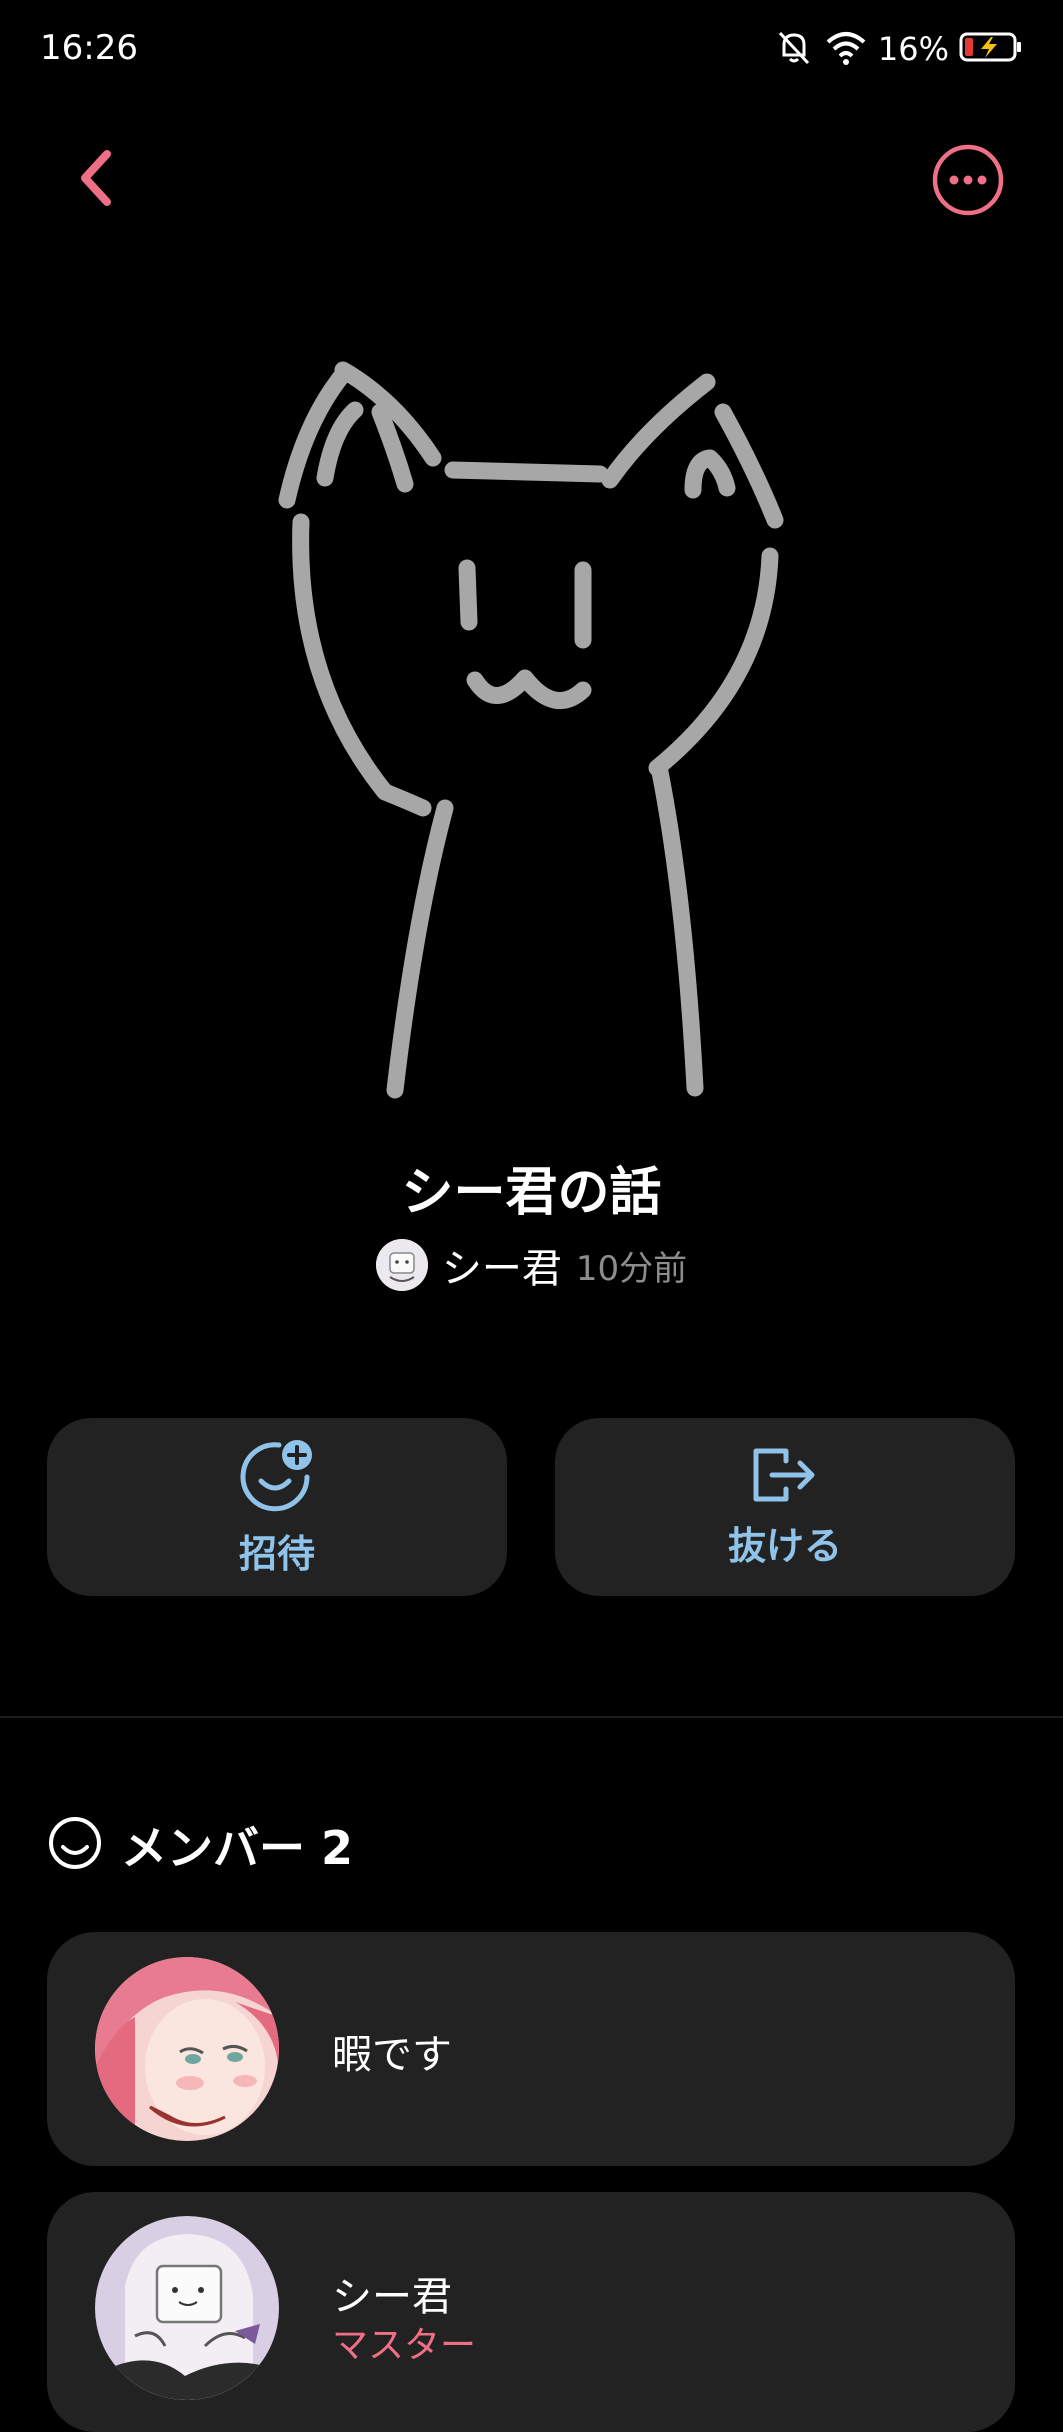 Image resolution: width=1063 pixels, height=2432 pixels. I want to click on creator-name: シー君, so click(502, 1265).